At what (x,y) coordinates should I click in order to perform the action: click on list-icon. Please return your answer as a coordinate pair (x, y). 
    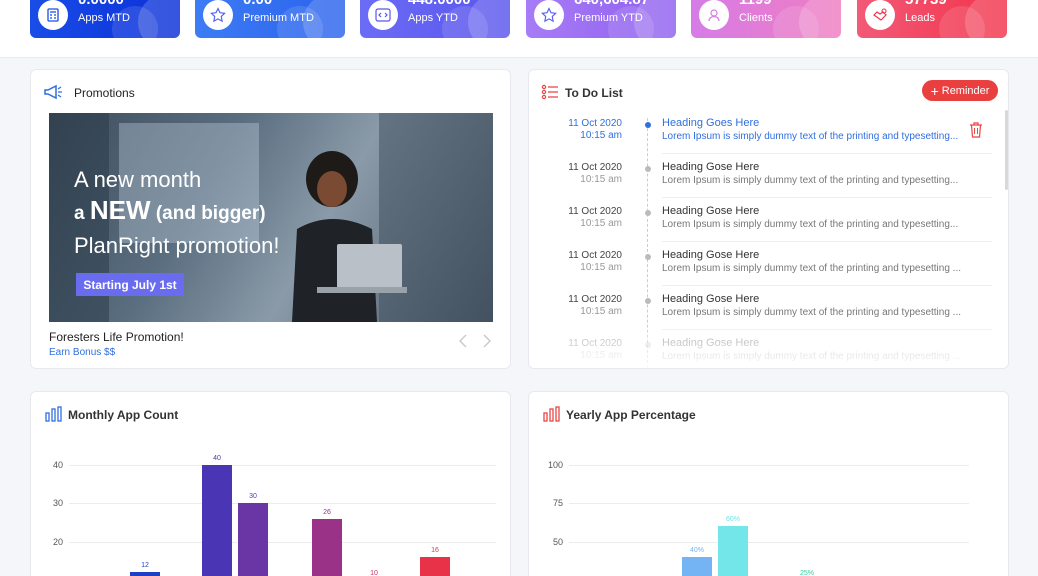
    Looking at the image, I should click on (550, 94).